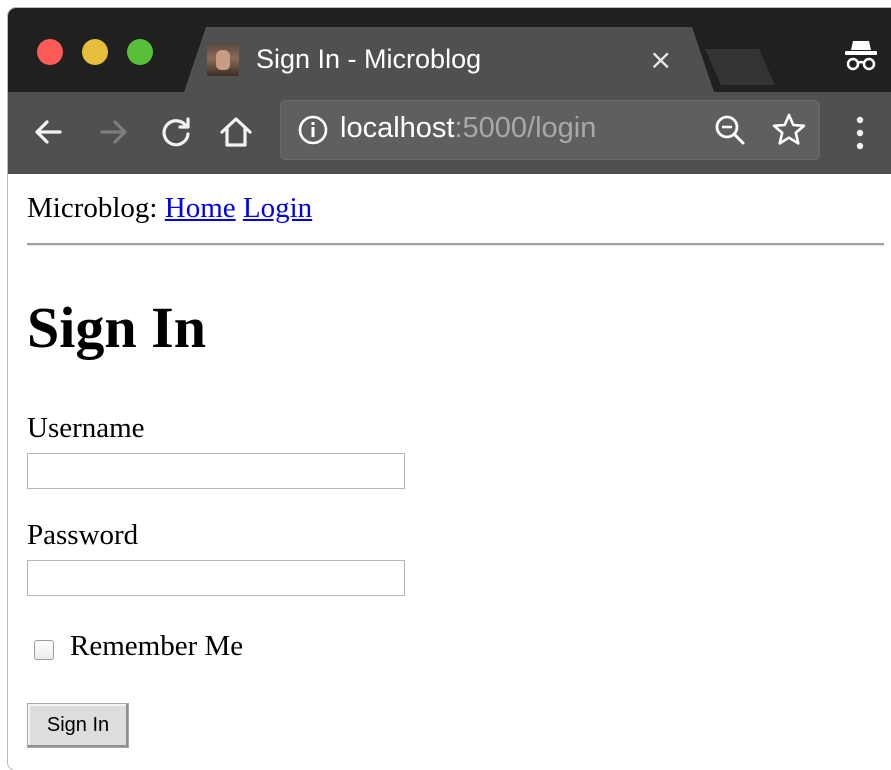 The height and width of the screenshot is (770, 891). I want to click on page-title: Sign In, so click(116, 327).